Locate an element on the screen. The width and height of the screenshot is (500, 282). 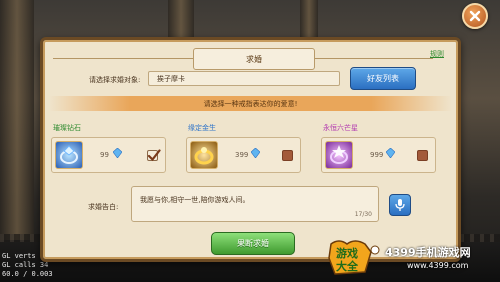
microphone-icon is located at coordinates (400, 205).